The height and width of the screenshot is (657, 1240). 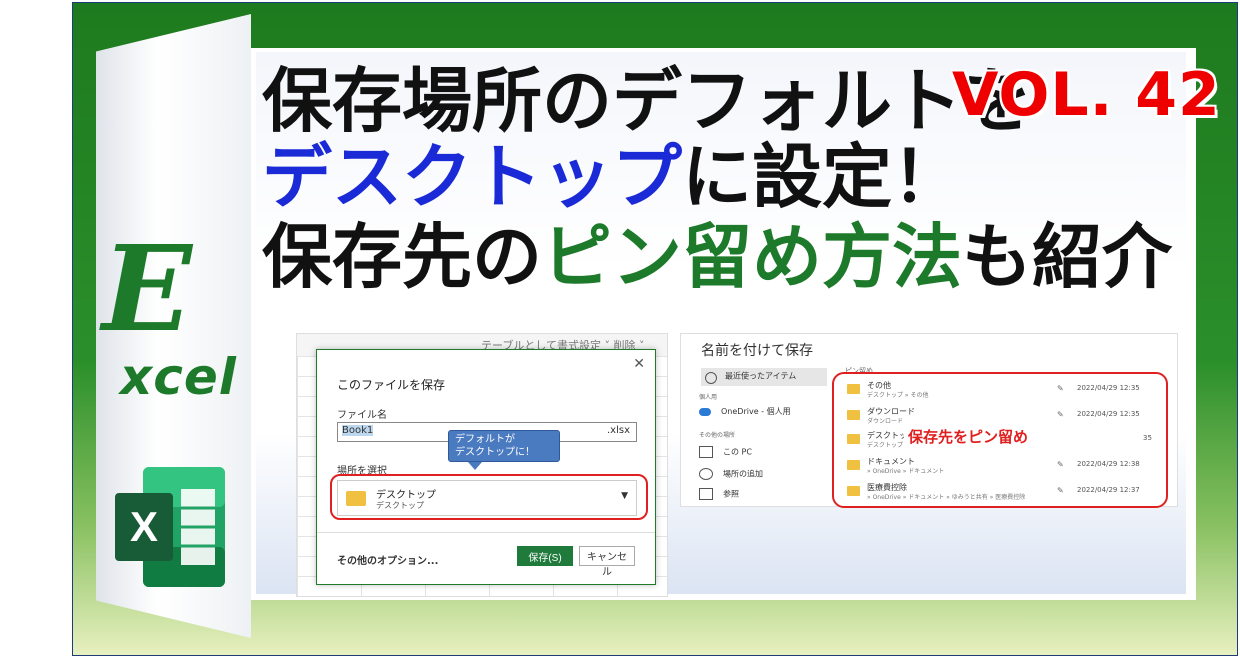 I want to click on nav-onedrive: OneDrive - 個人用, so click(x=769, y=411).